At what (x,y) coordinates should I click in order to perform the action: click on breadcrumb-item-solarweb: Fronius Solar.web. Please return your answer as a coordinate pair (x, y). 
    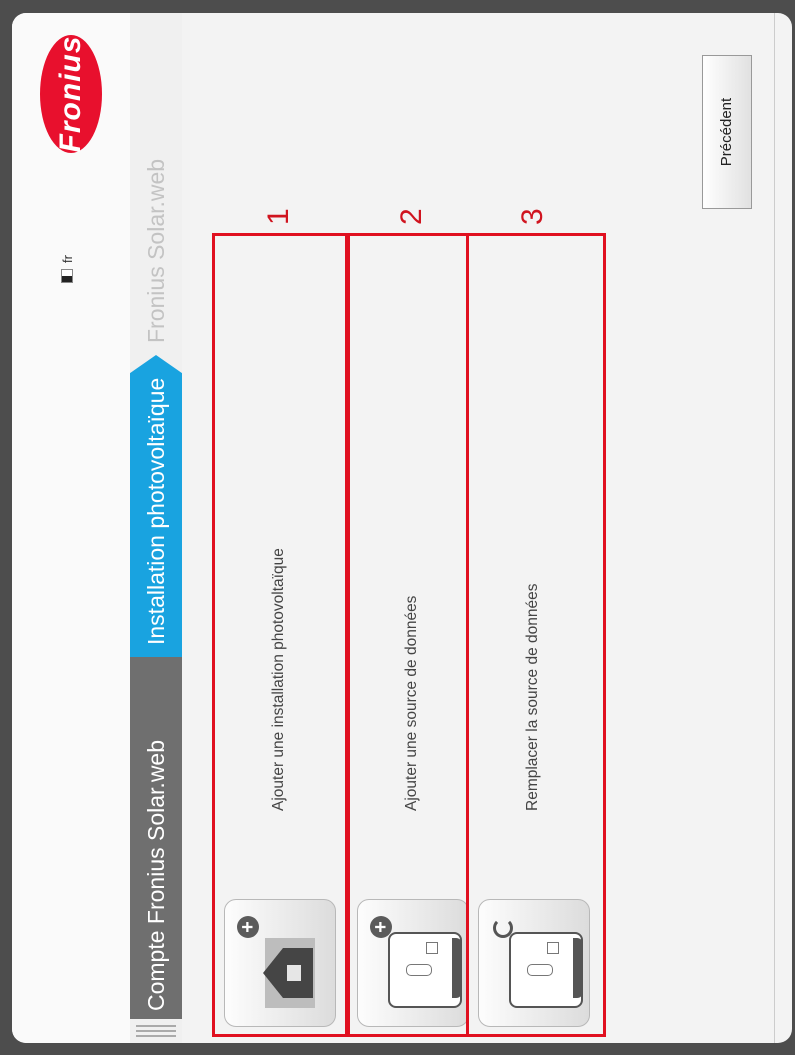
    Looking at the image, I should click on (156, 250).